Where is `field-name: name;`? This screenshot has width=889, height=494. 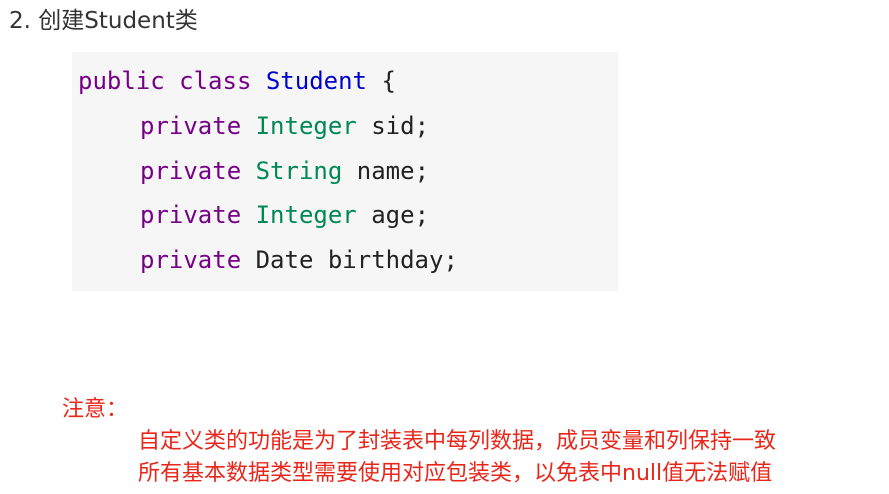 field-name: name; is located at coordinates (393, 171).